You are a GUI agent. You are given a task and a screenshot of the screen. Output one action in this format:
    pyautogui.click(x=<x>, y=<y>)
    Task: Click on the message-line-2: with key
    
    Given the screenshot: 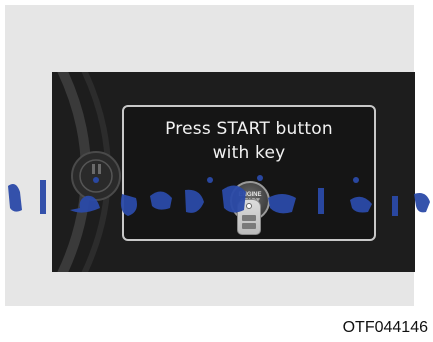 What is the action you would take?
    pyautogui.click(x=249, y=153)
    